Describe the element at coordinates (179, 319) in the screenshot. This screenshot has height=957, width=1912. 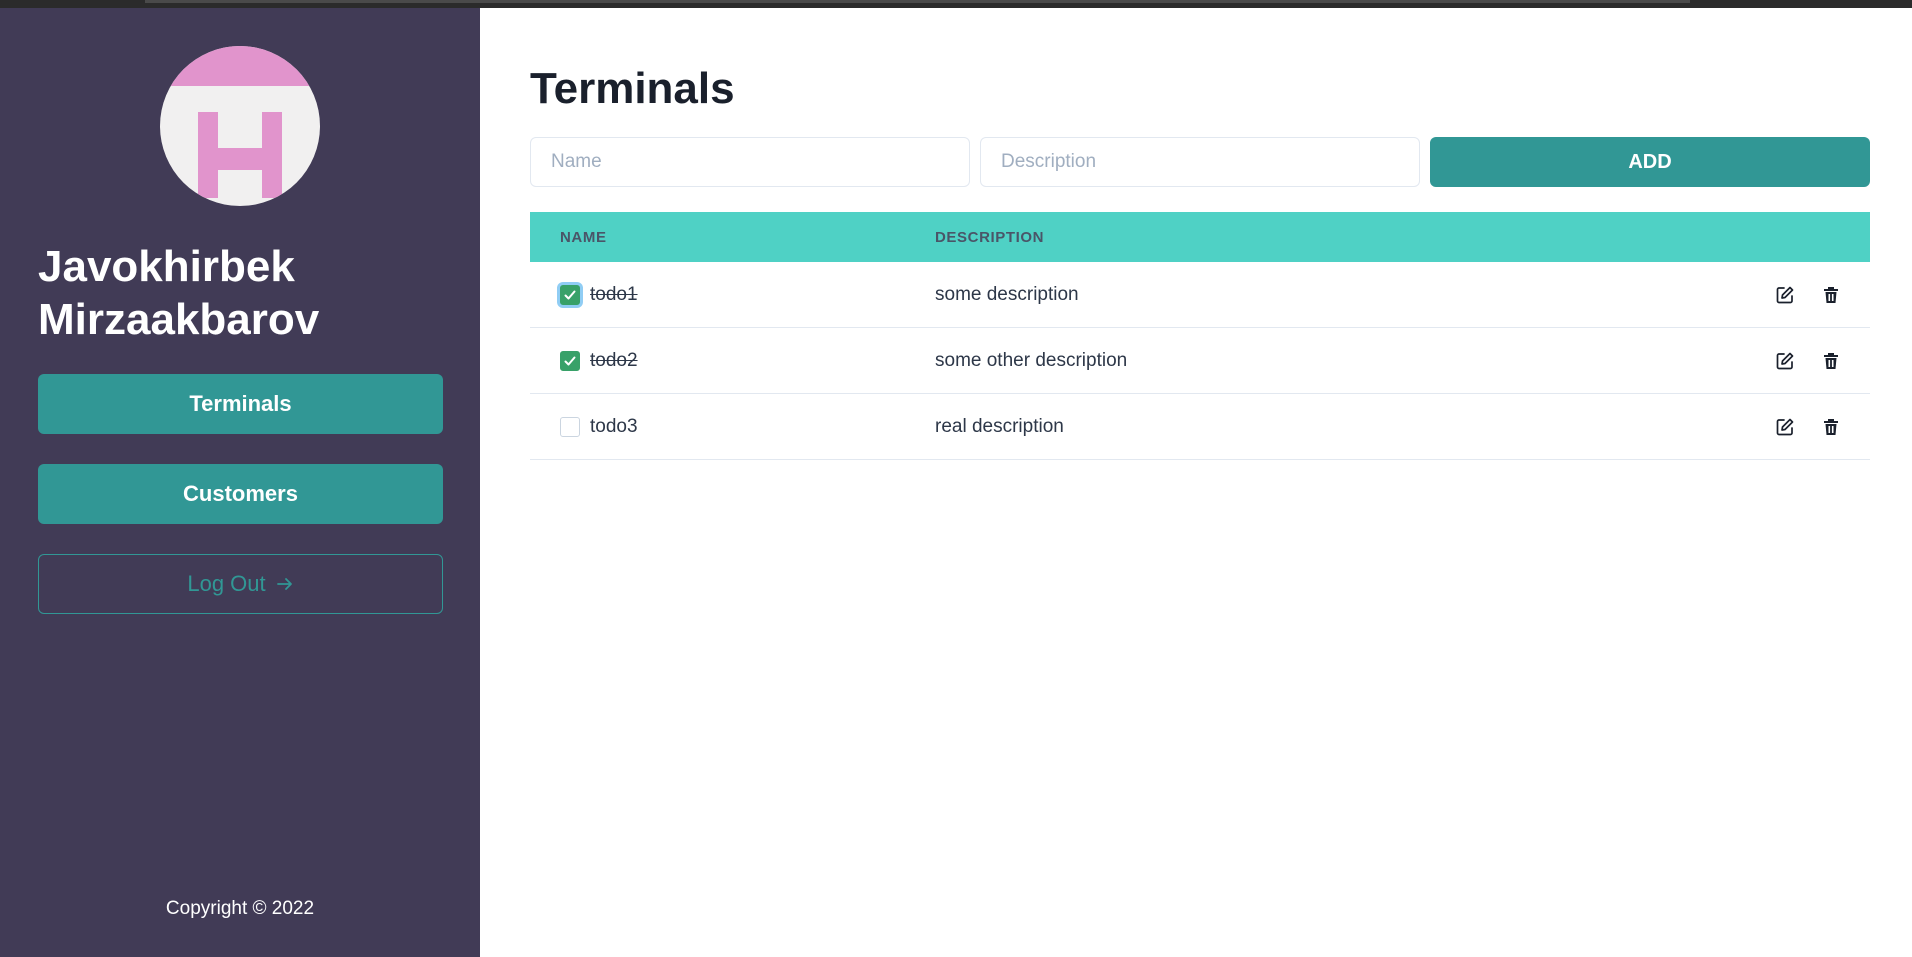
I see `user-last-name: Mirzaakbarov` at that location.